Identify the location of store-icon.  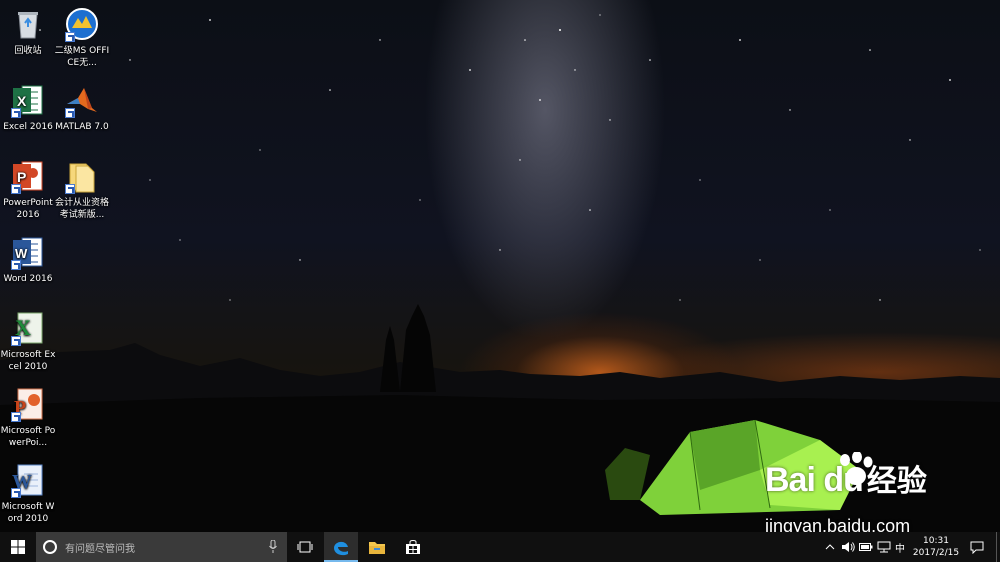
(413, 547).